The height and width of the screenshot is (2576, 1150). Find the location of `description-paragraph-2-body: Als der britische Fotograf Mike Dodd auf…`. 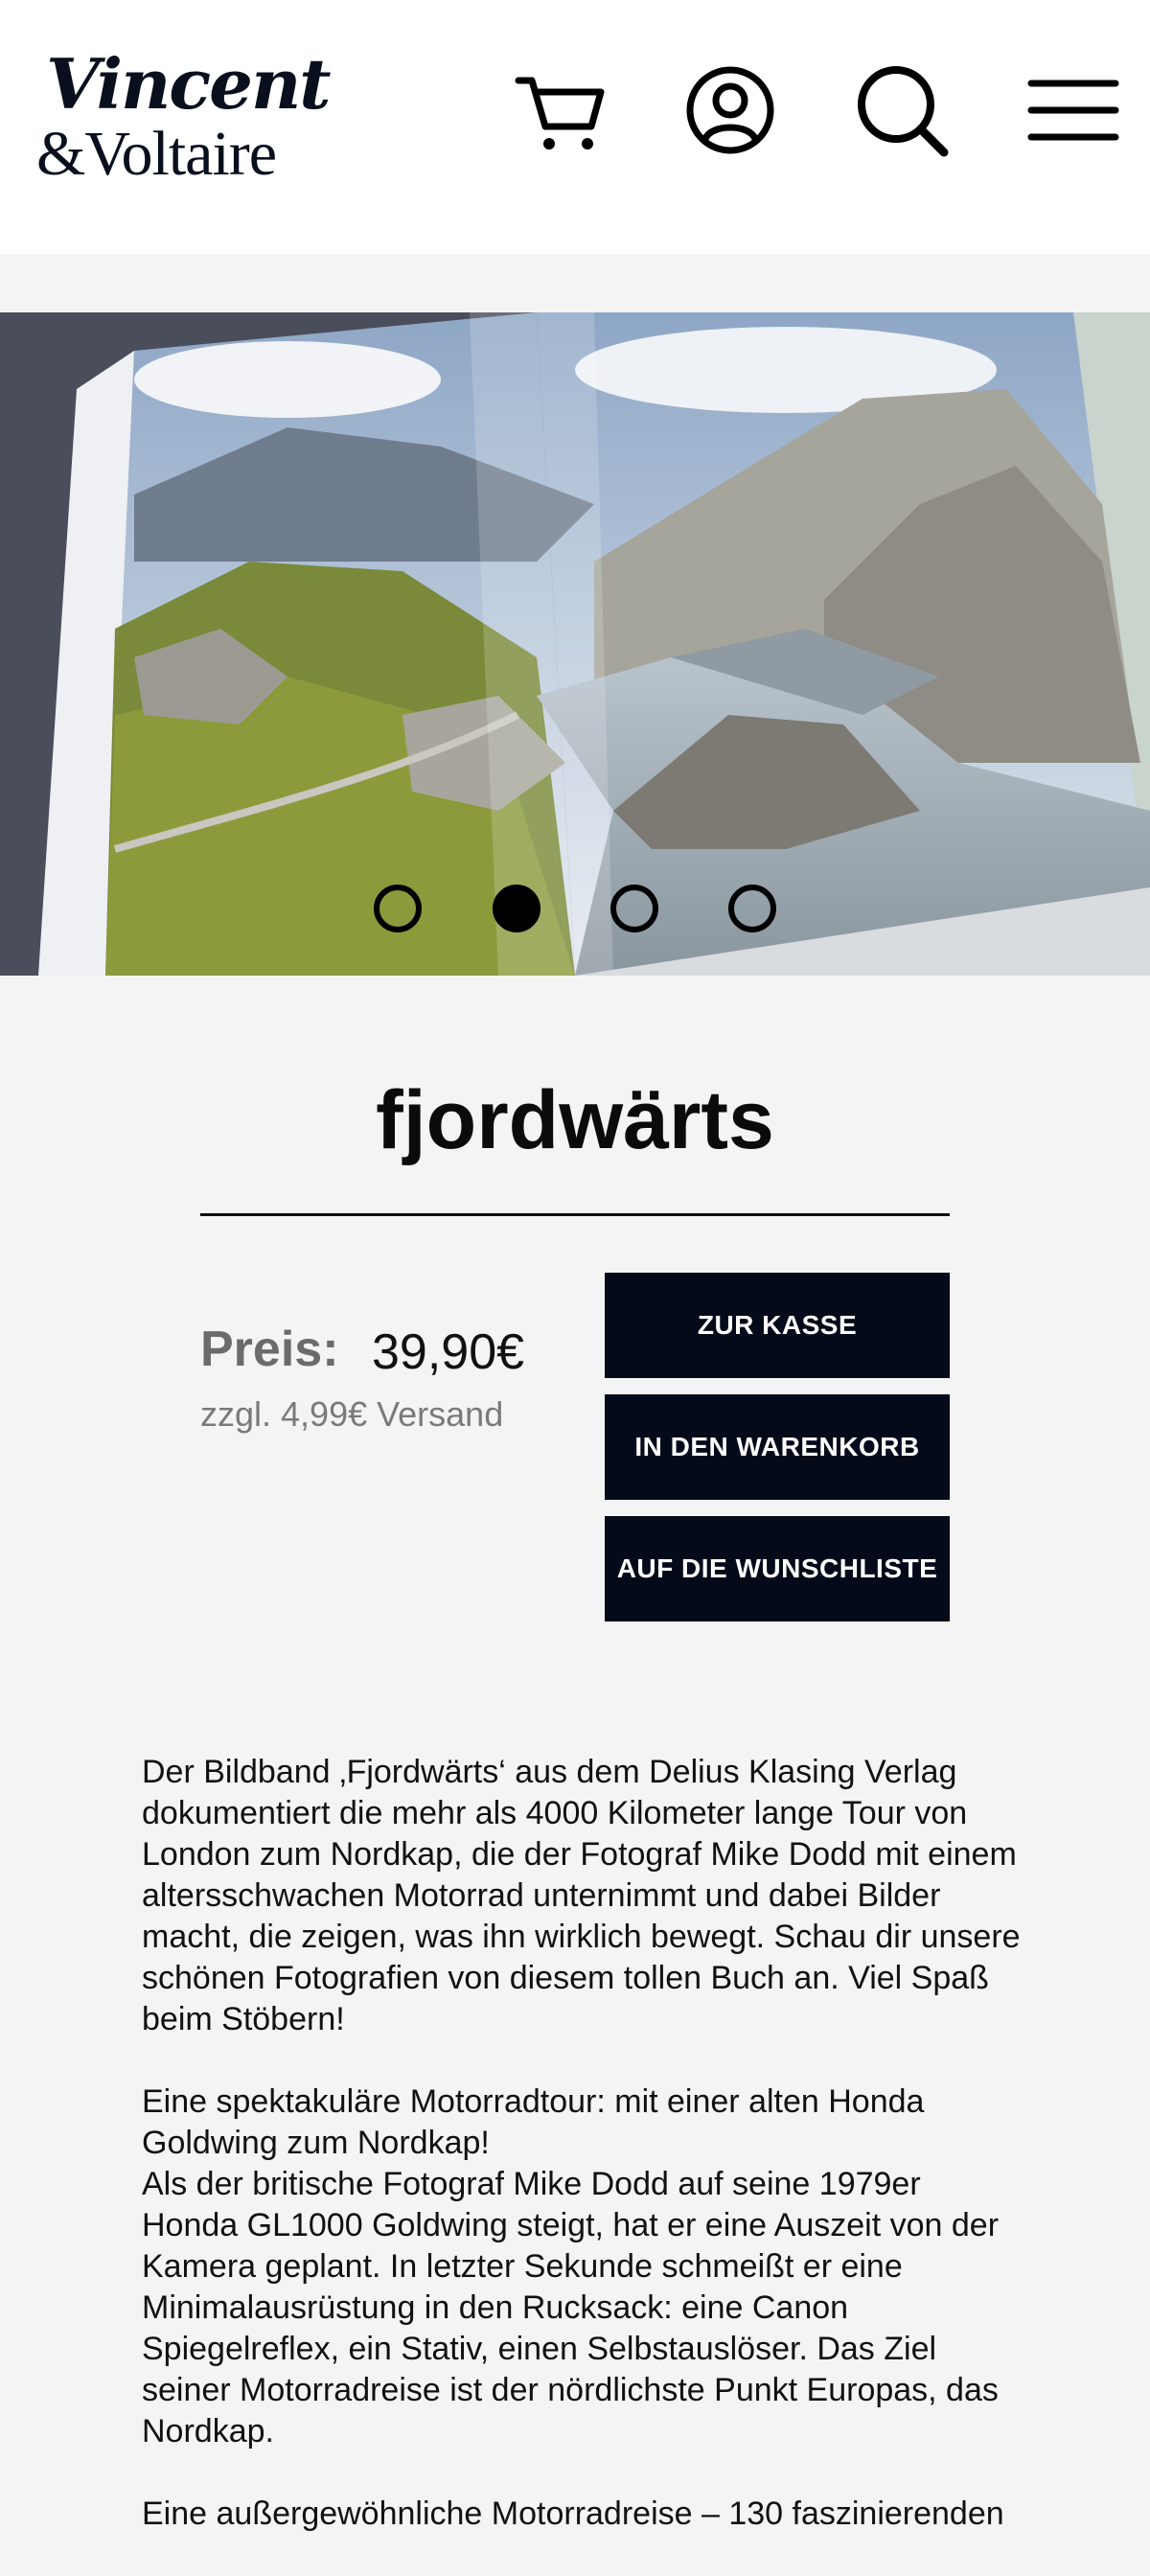

description-paragraph-2-body: Als der britische Fotograf Mike Dodd auf… is located at coordinates (571, 2308).